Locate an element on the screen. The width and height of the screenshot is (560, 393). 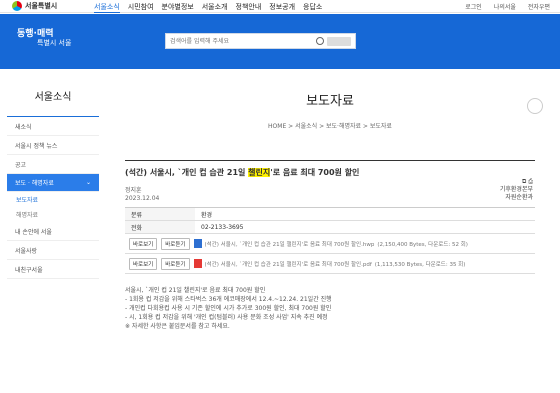
department: ⧉ ⎙ 기후환경본부 자원순환과 is located at coordinates (516, 190).